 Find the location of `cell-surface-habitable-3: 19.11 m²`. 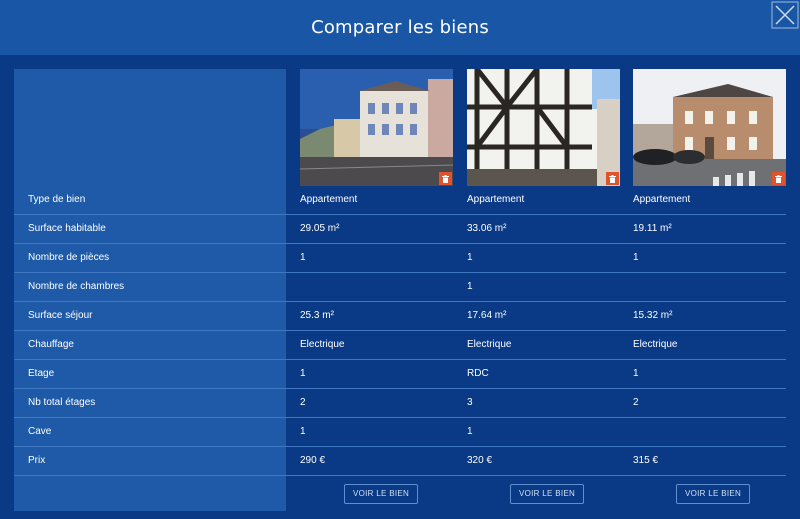

cell-surface-habitable-3: 19.11 m² is located at coordinates (652, 228).